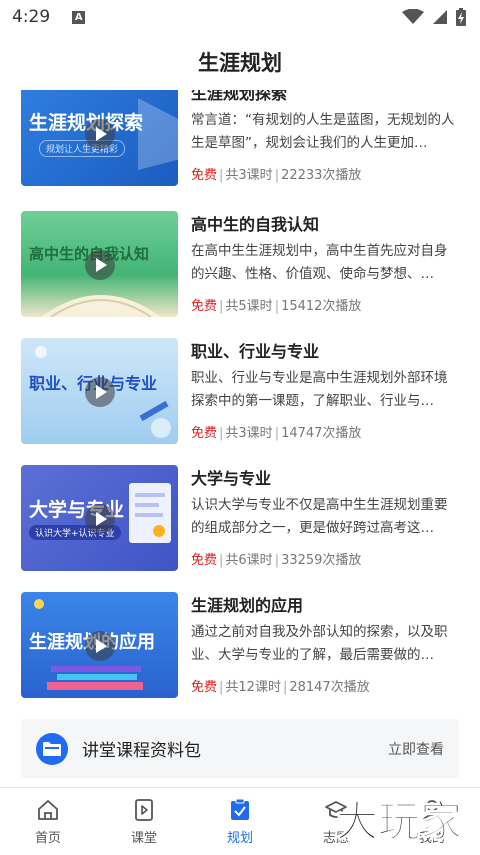  What do you see at coordinates (329, 687) in the screenshot?
I see `play-count: 28147次播放` at bounding box center [329, 687].